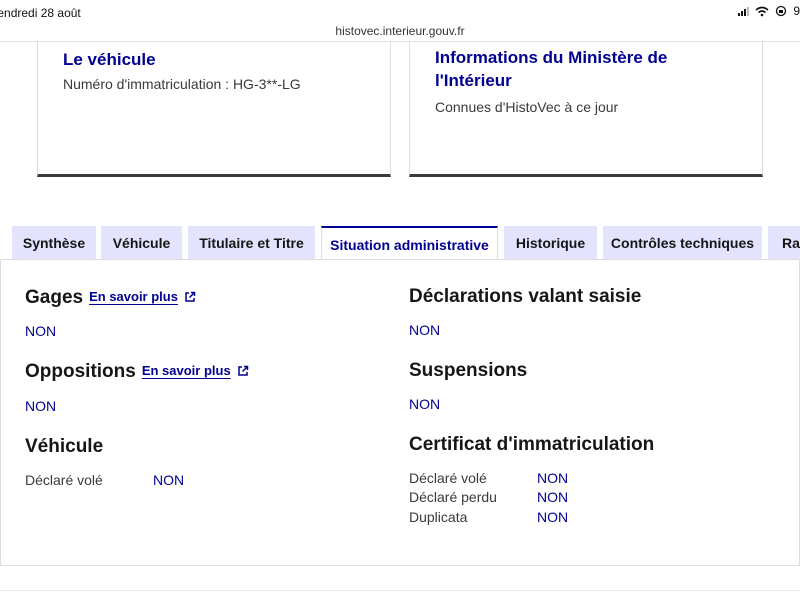 The width and height of the screenshot is (800, 600). Describe the element at coordinates (525, 296) in the screenshot. I see `saisie-title: Déclarations valant saisie` at that location.